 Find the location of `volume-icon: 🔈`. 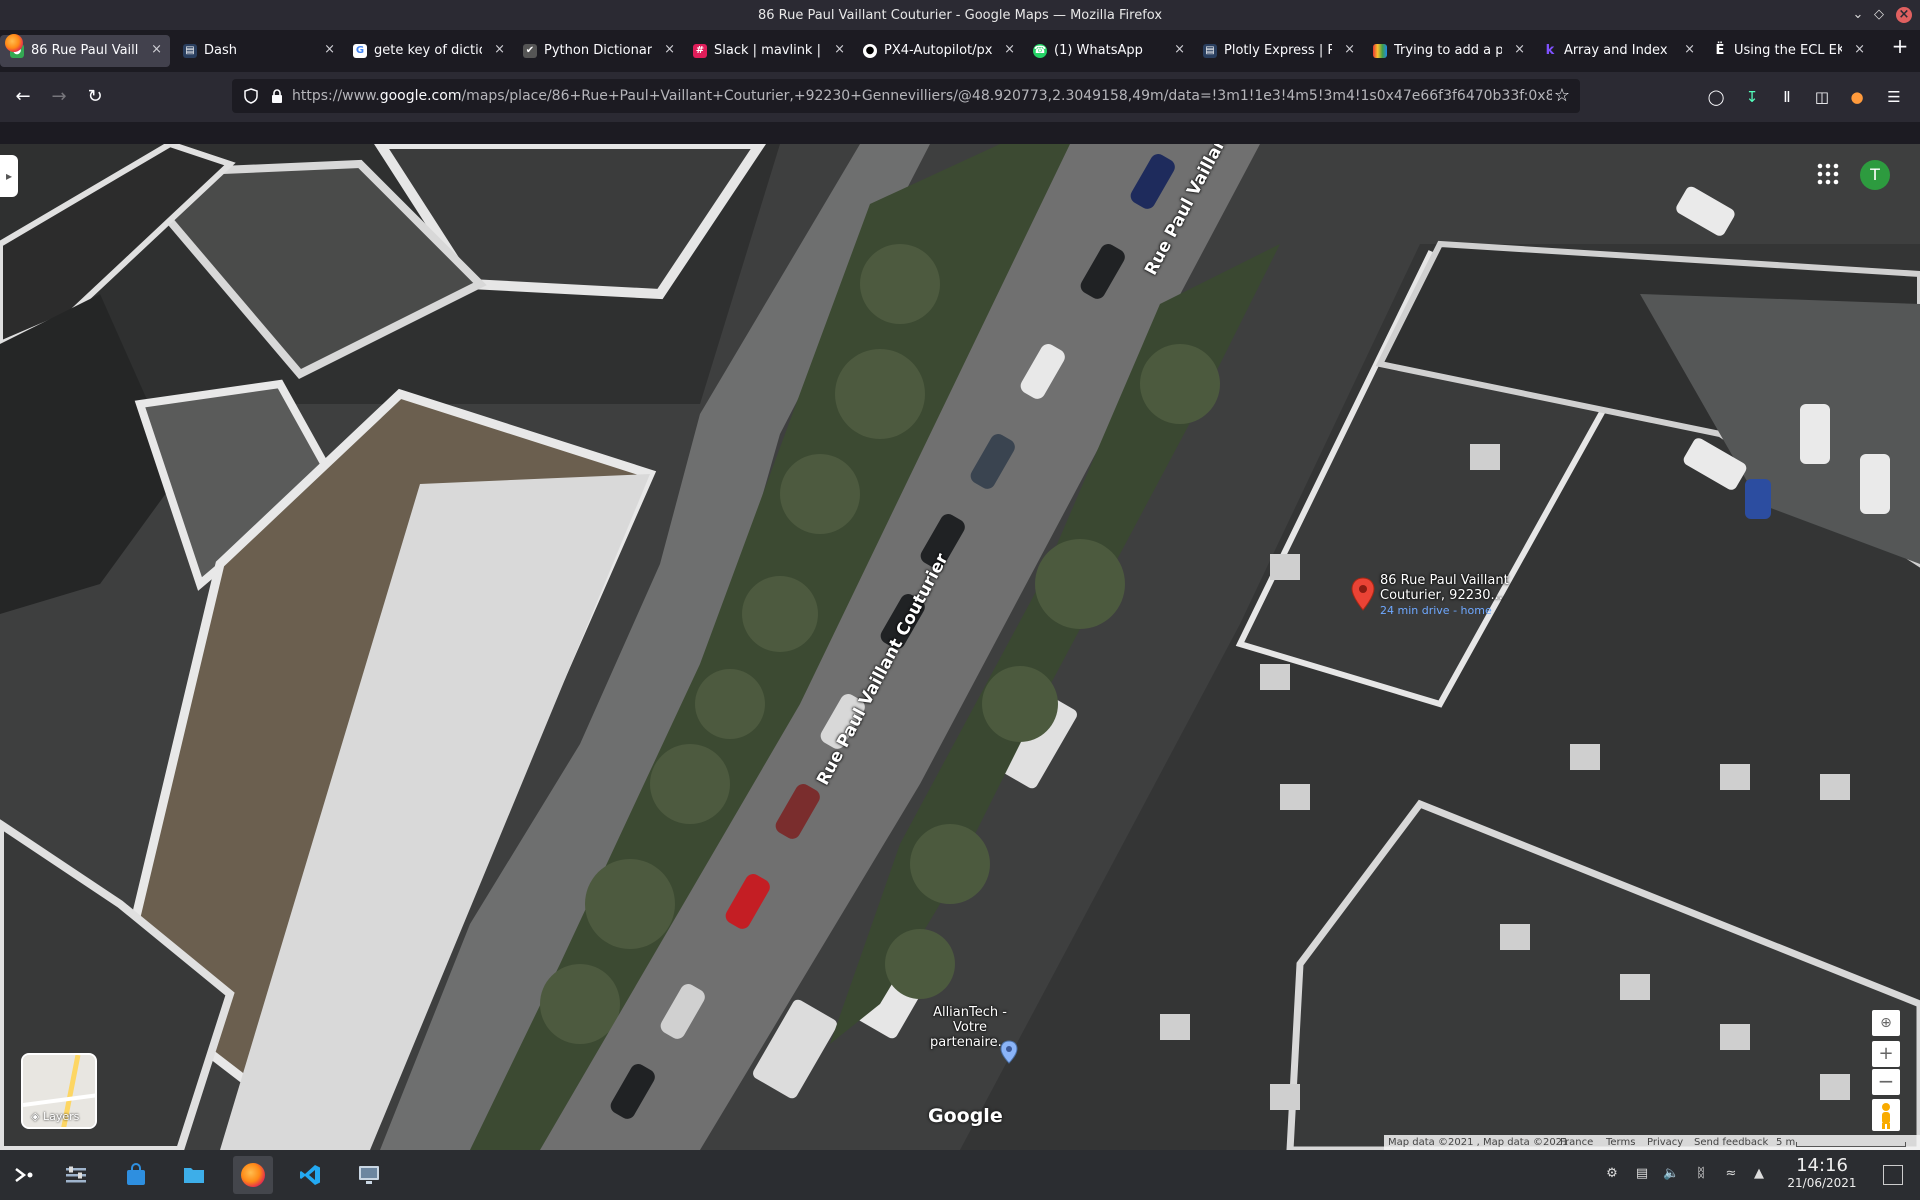

volume-icon: 🔈 is located at coordinates (1671, 1174).